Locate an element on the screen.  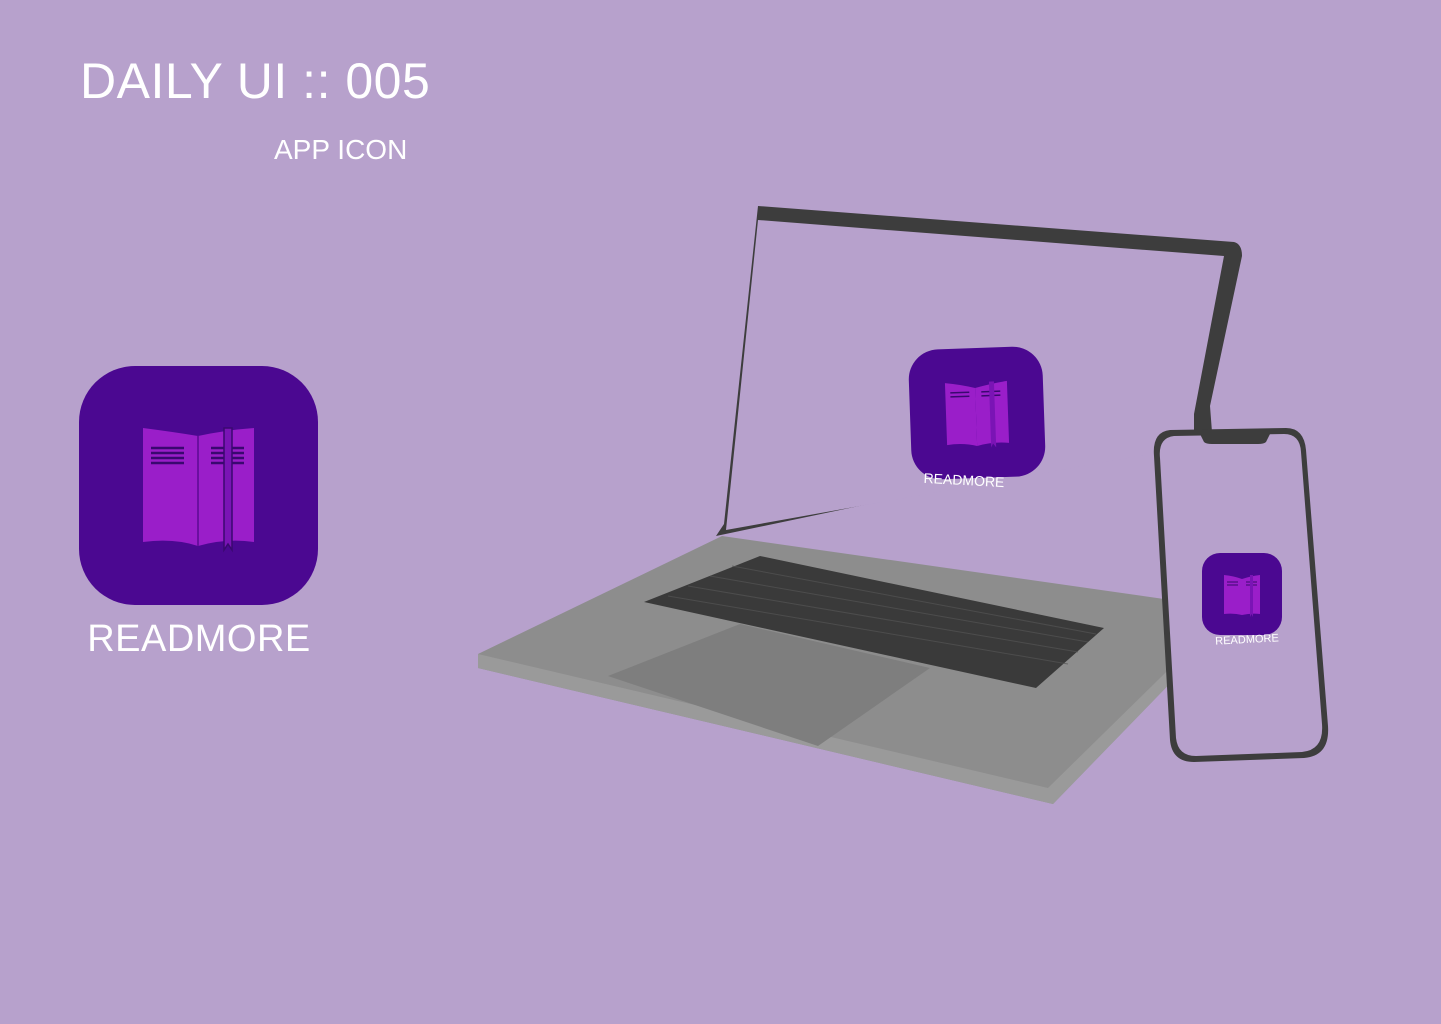
phone-app-icon is located at coordinates (1242, 594).